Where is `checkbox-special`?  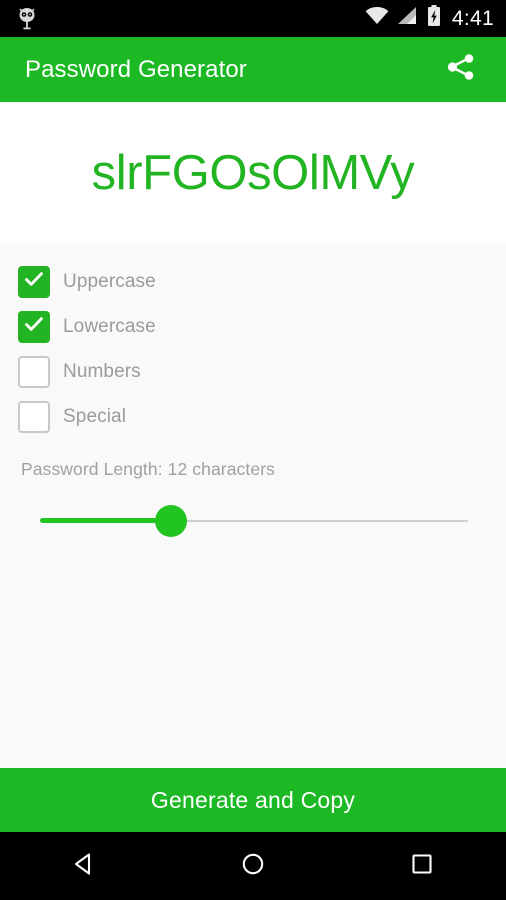
checkbox-special is located at coordinates (34, 416).